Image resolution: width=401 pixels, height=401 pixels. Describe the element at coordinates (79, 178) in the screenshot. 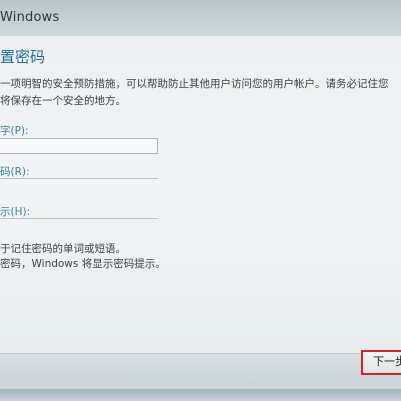

I see `confirm-password-field` at that location.